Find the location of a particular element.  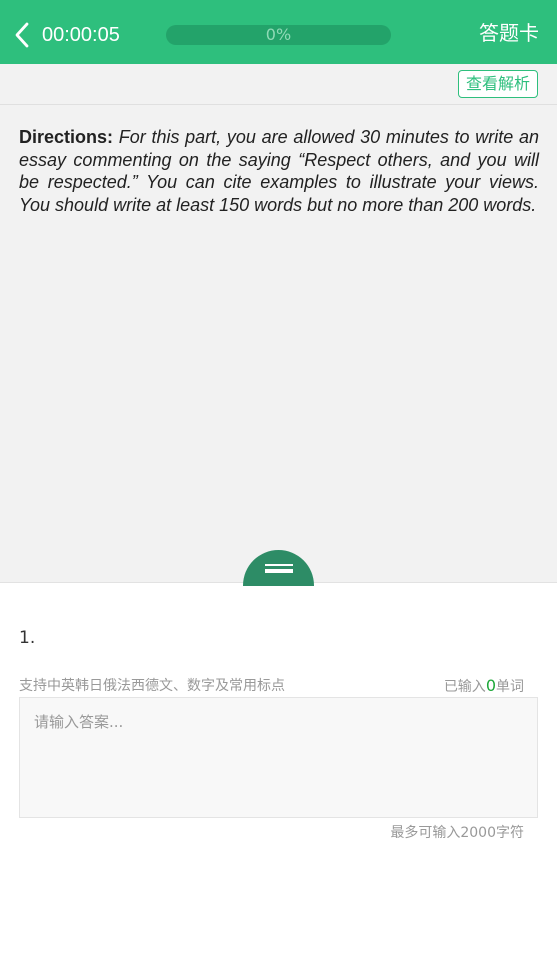

progress-bar: 0% is located at coordinates (278, 35).